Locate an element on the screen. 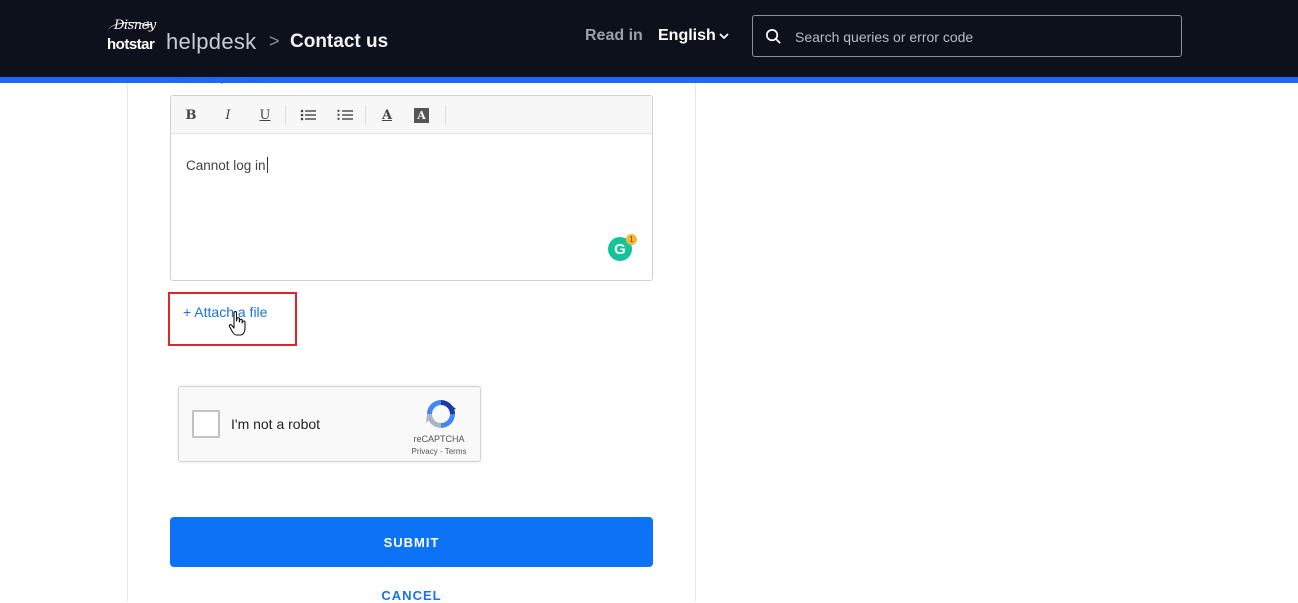 The image size is (1298, 603). search-icon is located at coordinates (773, 36).